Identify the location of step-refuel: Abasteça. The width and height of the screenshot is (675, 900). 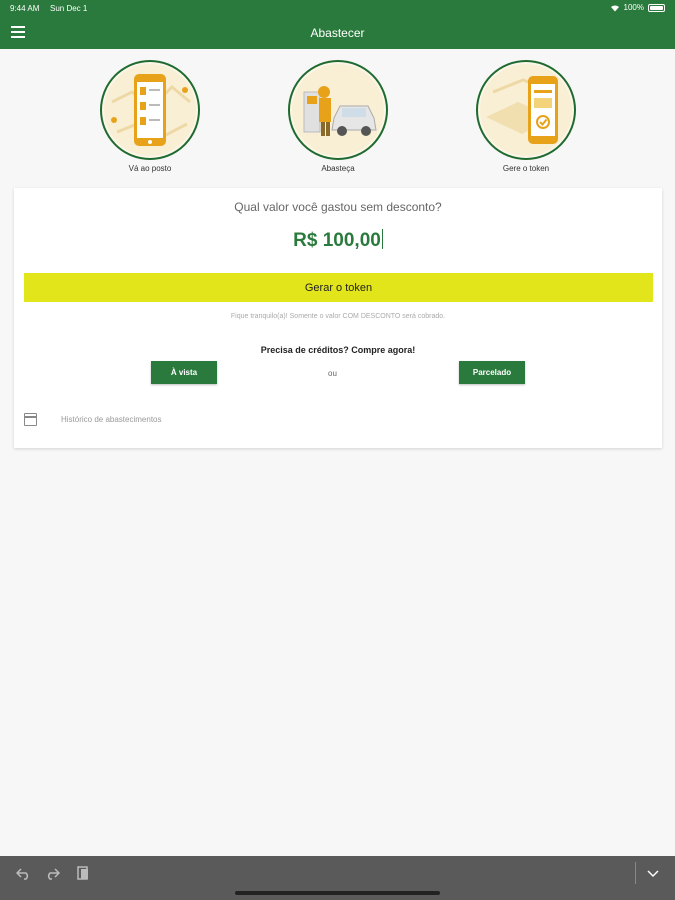
(338, 116).